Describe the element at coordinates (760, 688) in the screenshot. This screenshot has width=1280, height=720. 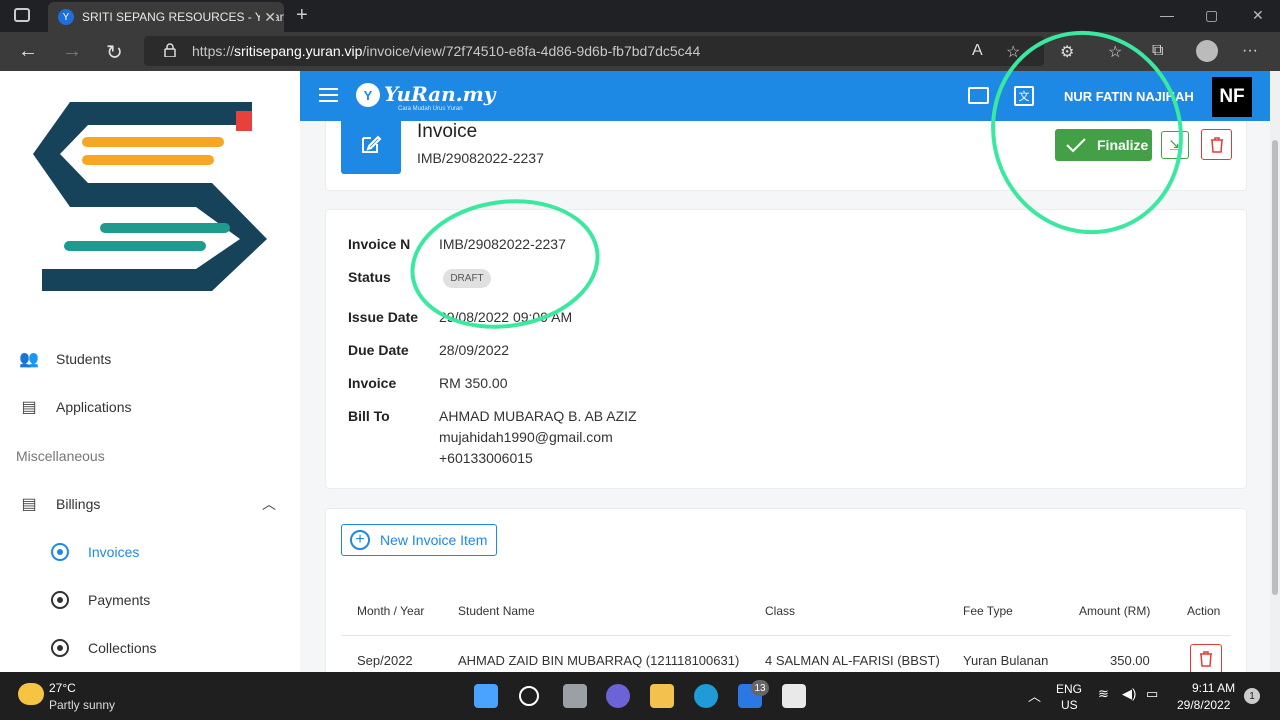
I see `mail-badge: 13` at that location.